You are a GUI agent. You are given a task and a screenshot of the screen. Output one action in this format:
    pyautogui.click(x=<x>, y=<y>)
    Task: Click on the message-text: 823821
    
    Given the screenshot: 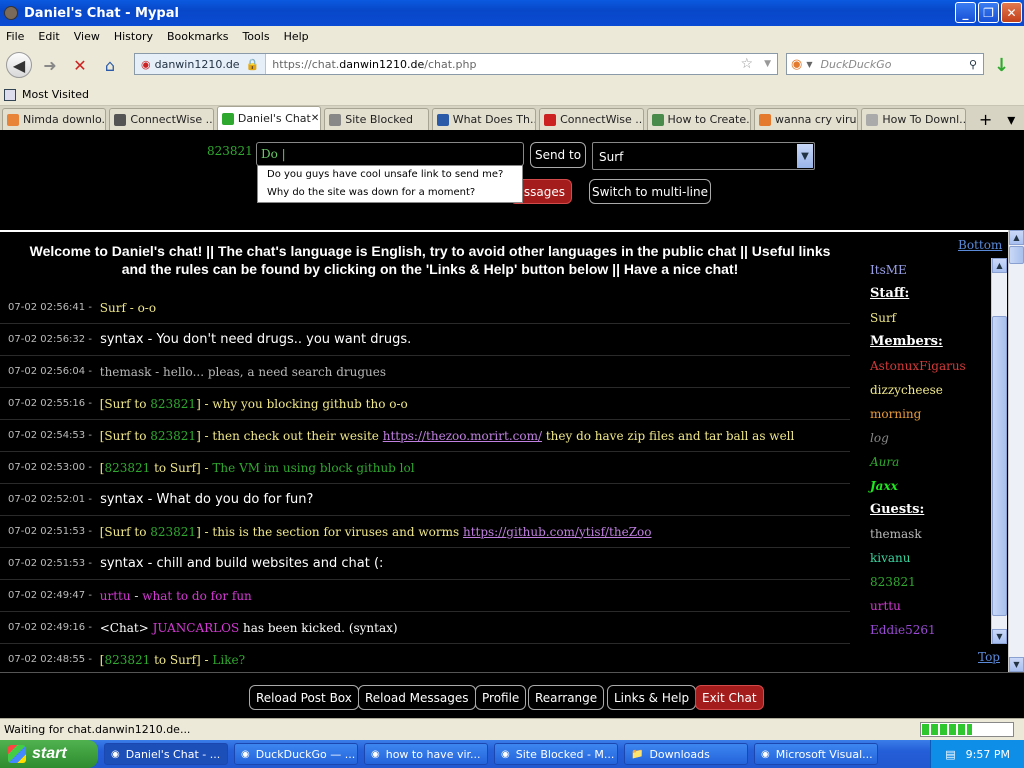 What is the action you would take?
    pyautogui.click(x=173, y=403)
    